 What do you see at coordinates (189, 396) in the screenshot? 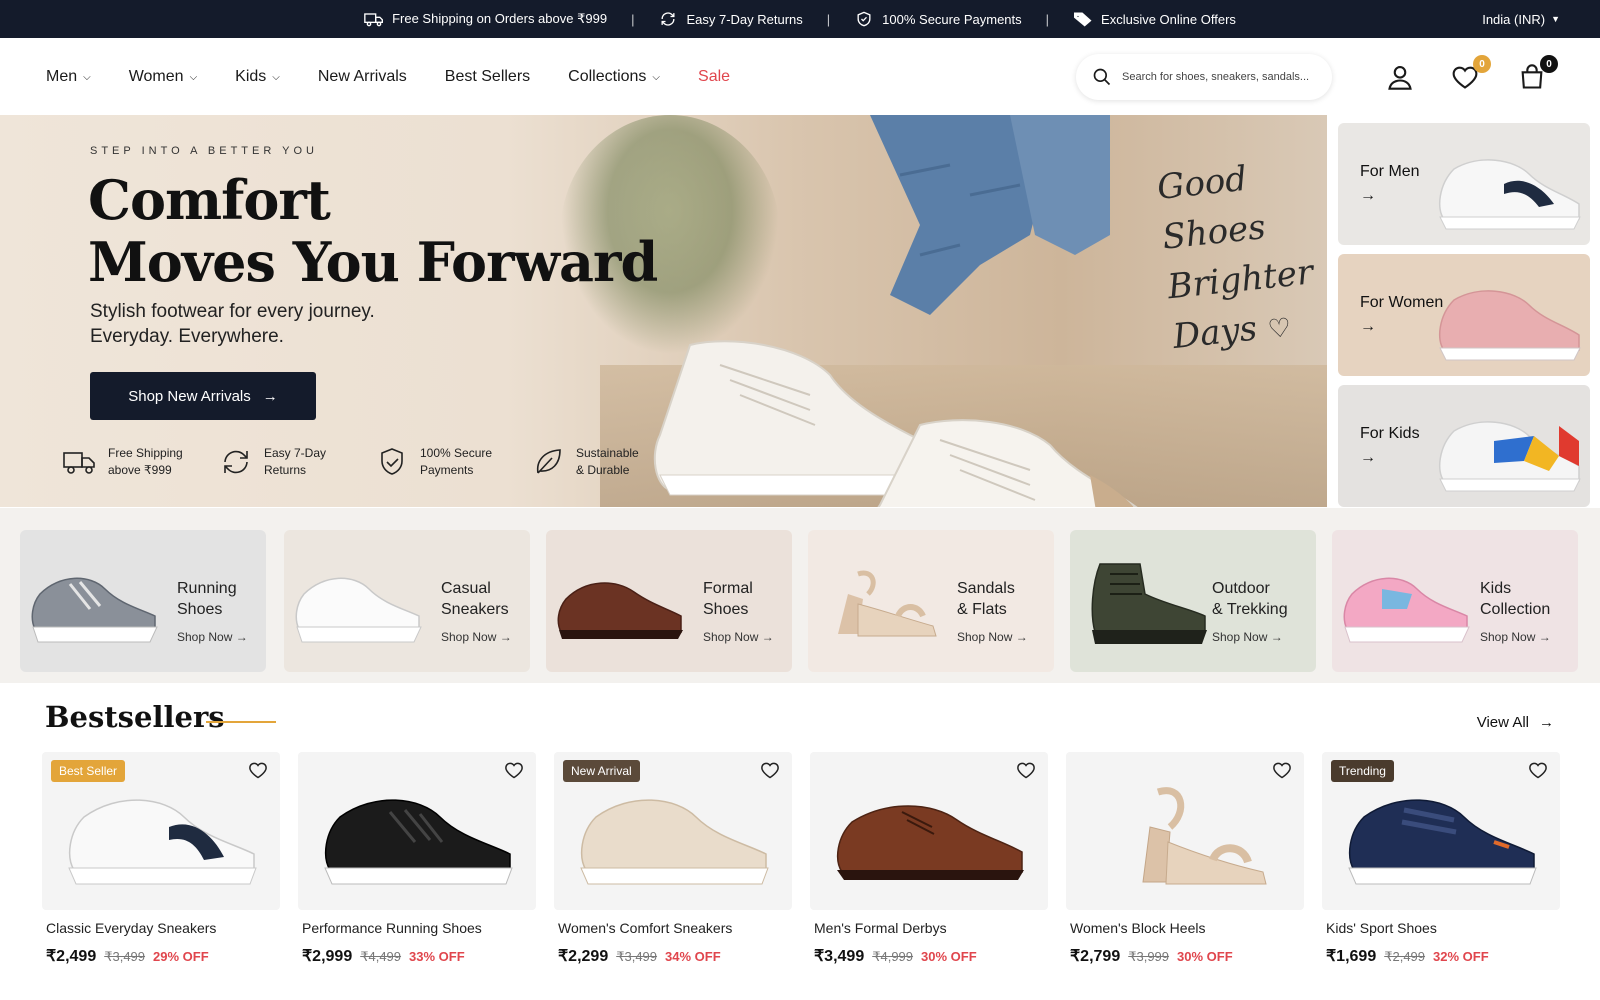
I see `cta-label: Shop New Arrivals` at bounding box center [189, 396].